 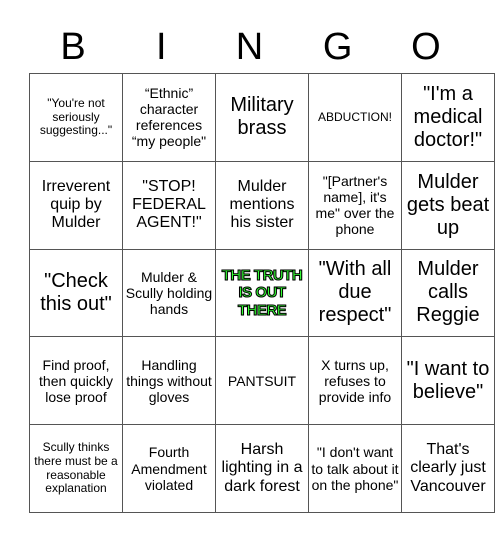 I want to click on bingo-cell: PANTSUIT, so click(x=262, y=381).